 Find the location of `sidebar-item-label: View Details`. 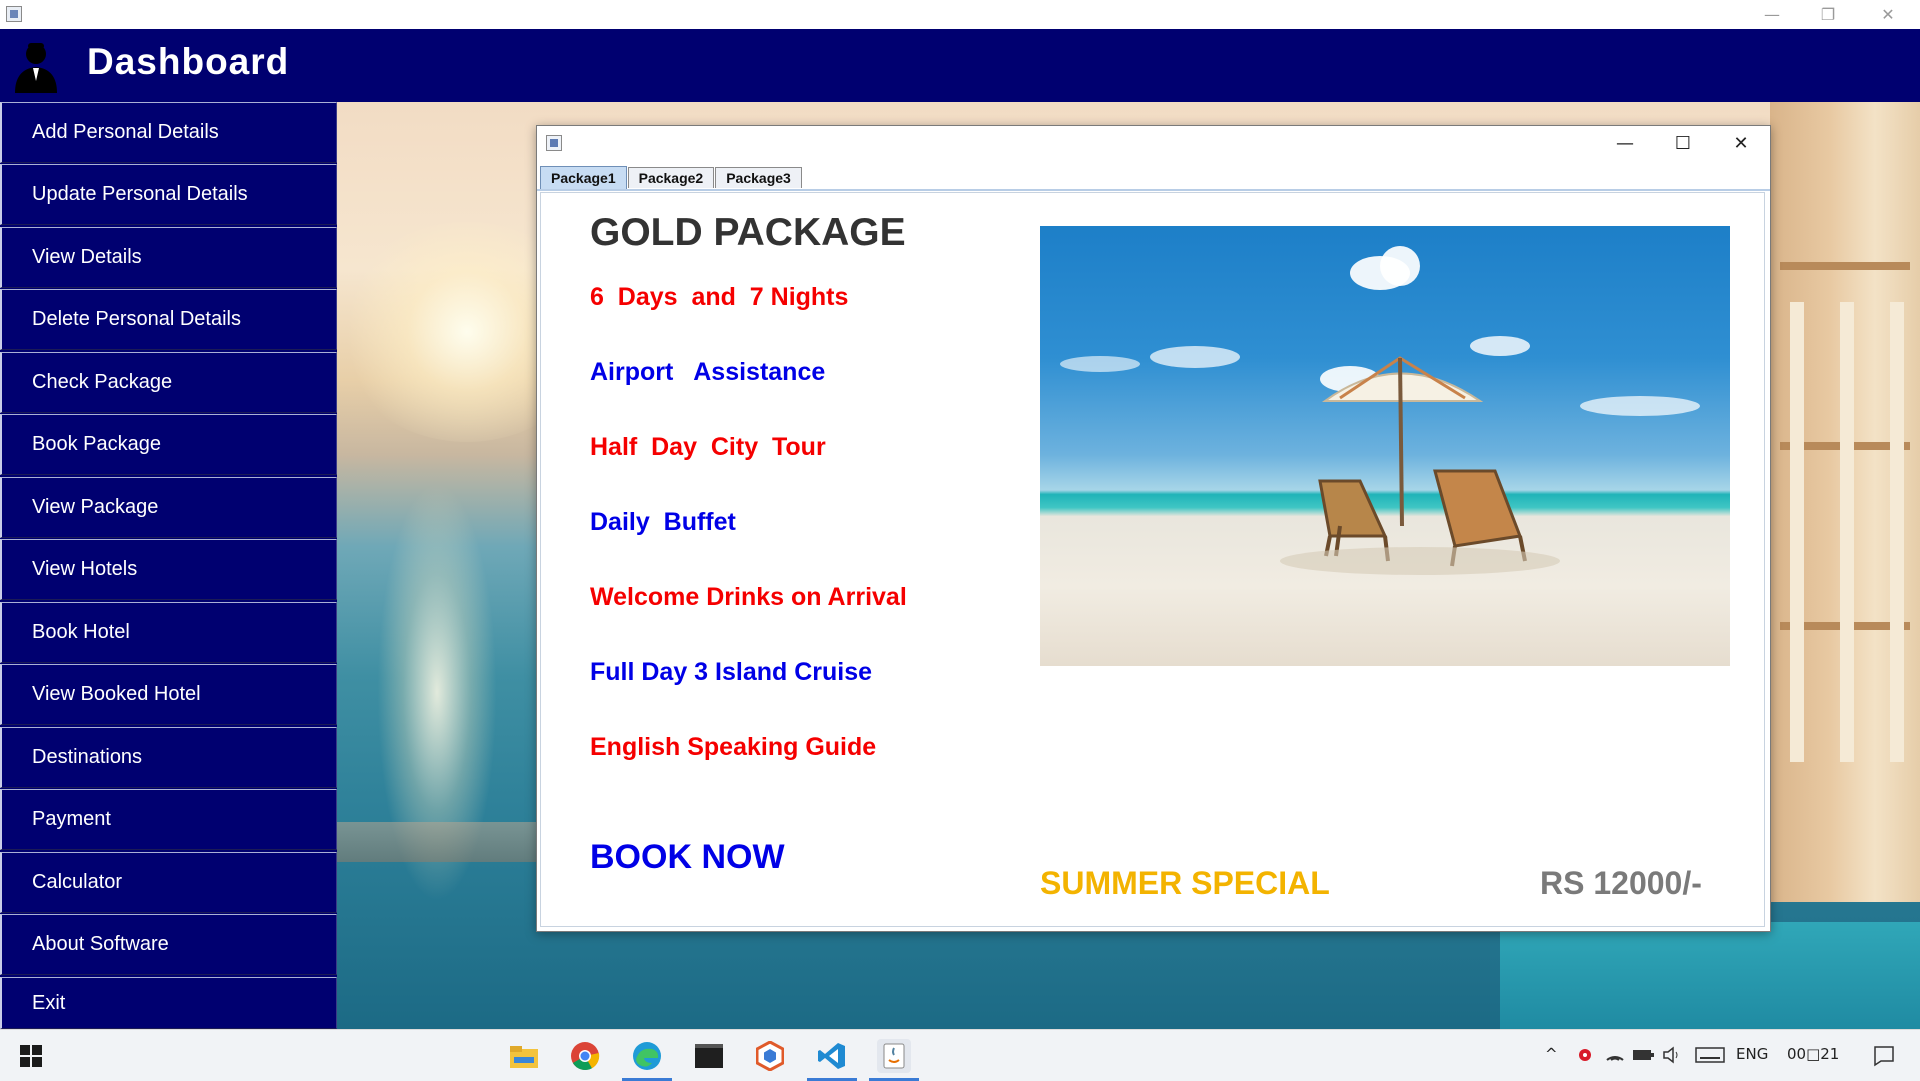

sidebar-item-label: View Details is located at coordinates (87, 257).